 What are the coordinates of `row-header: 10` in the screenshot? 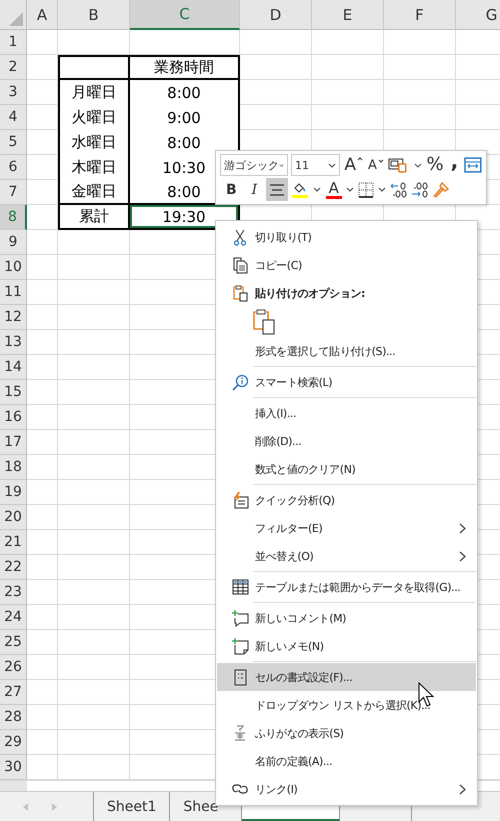 It's located at (13, 267).